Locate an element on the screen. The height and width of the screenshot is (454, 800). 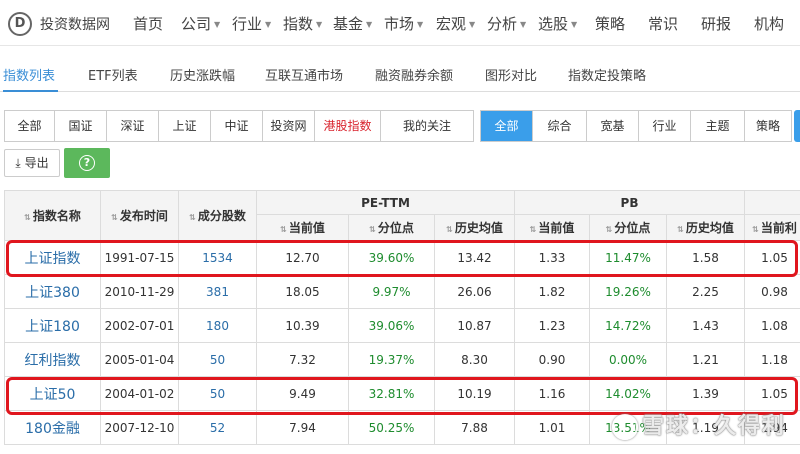
export-button: ⤓ 导出 is located at coordinates (32, 163).